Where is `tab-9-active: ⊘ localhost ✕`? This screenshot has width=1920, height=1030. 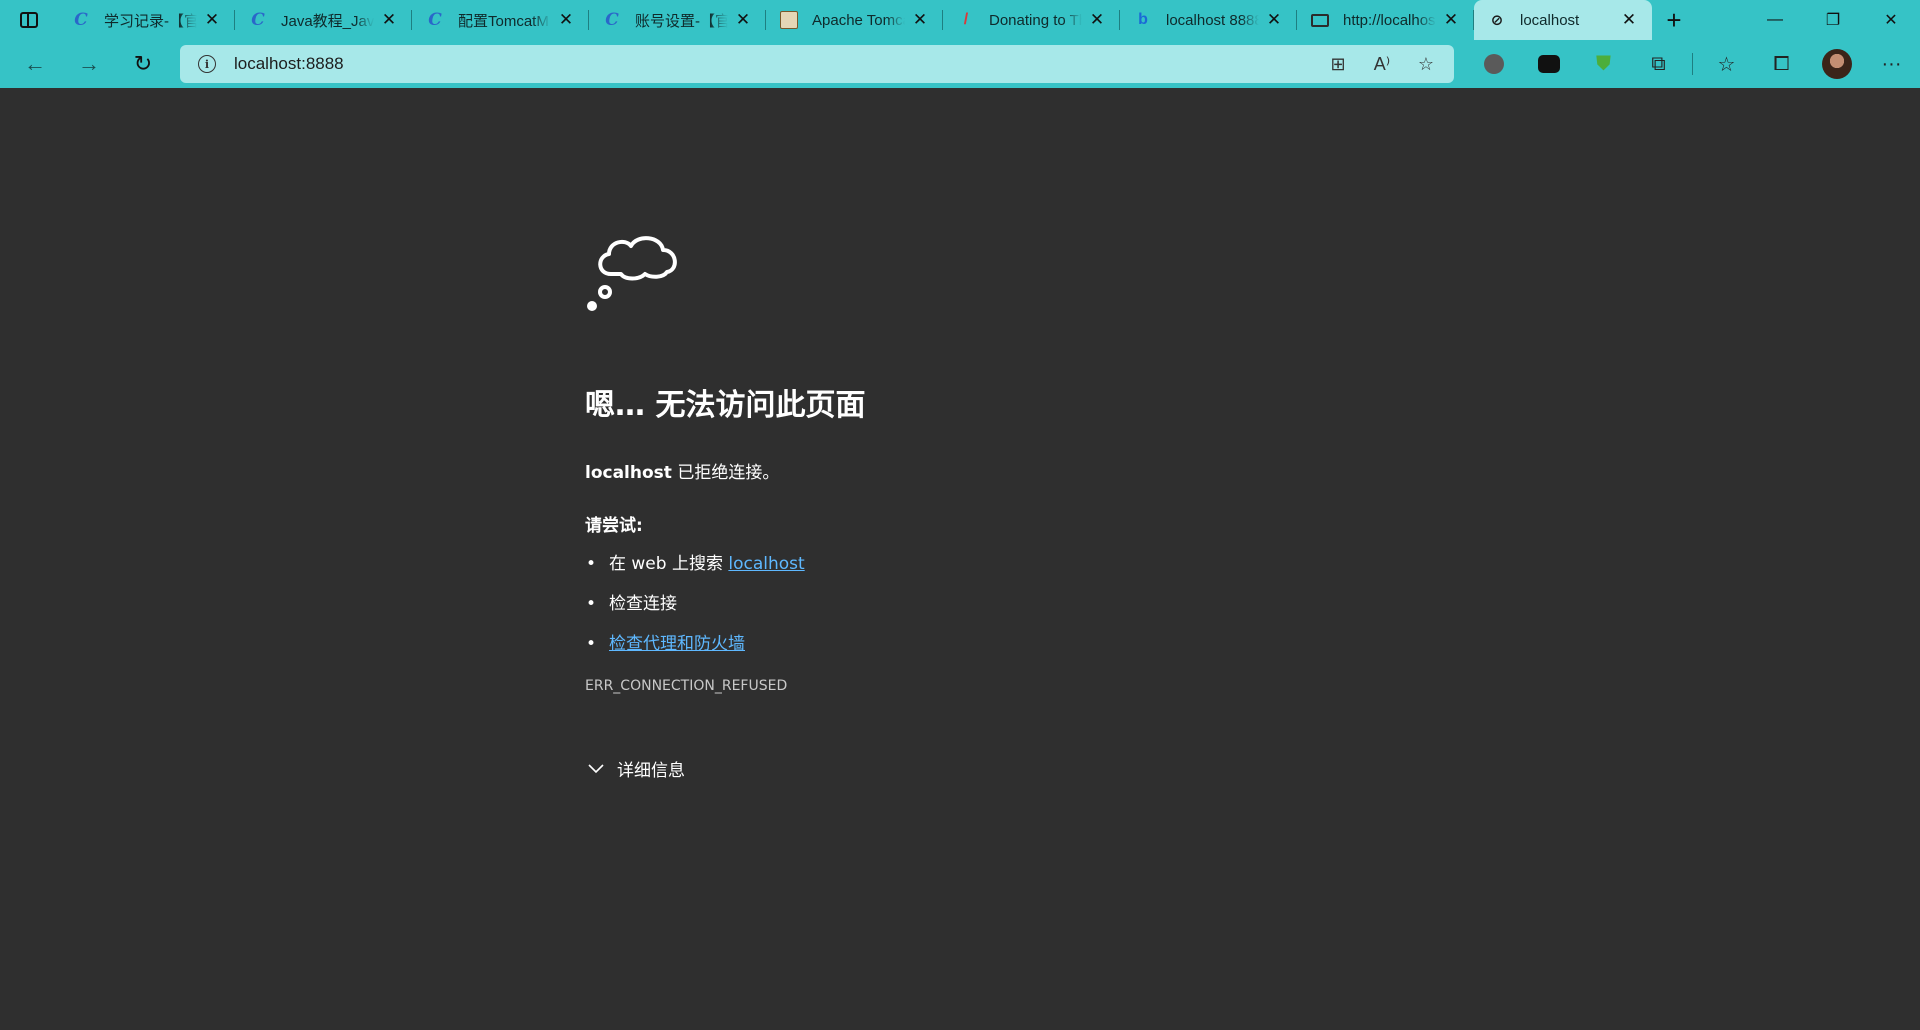
tab-9-active: ⊘ localhost ✕ is located at coordinates (1563, 20).